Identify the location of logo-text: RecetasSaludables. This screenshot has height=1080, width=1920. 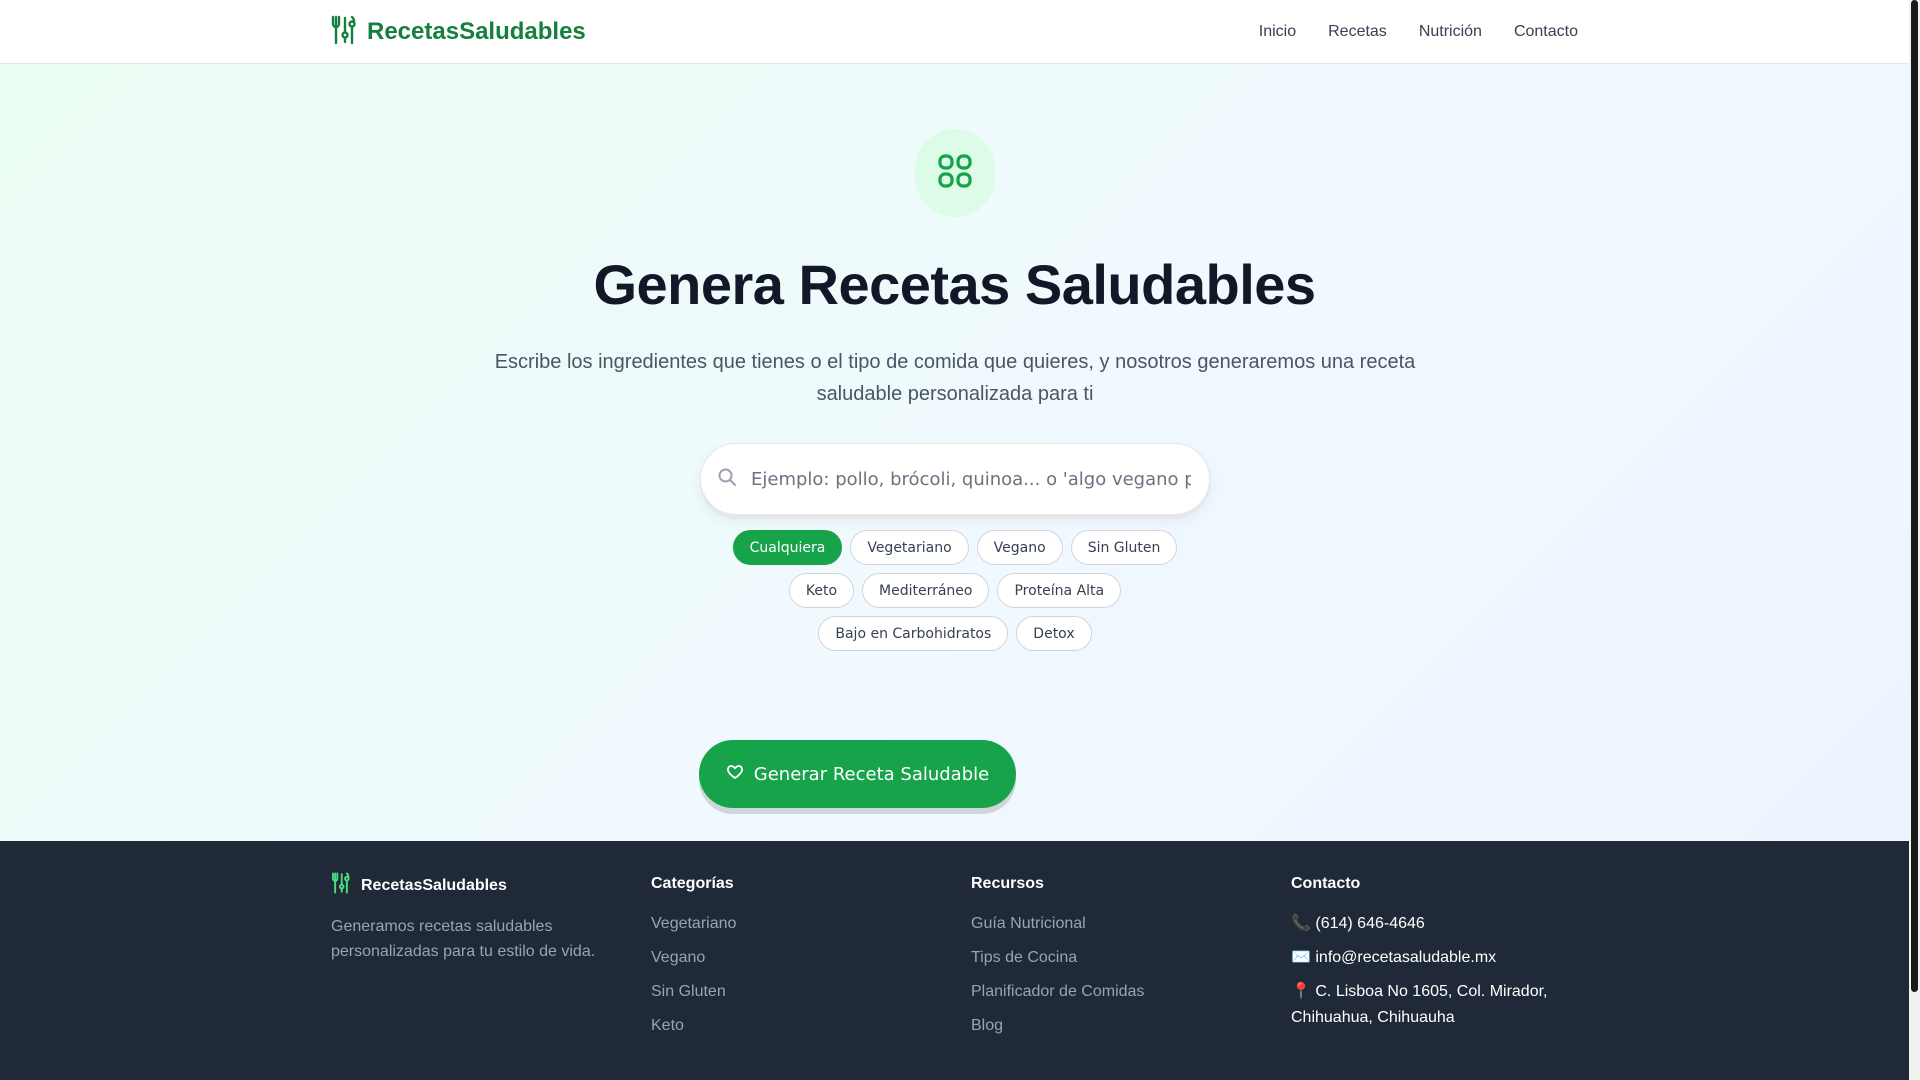
(476, 31).